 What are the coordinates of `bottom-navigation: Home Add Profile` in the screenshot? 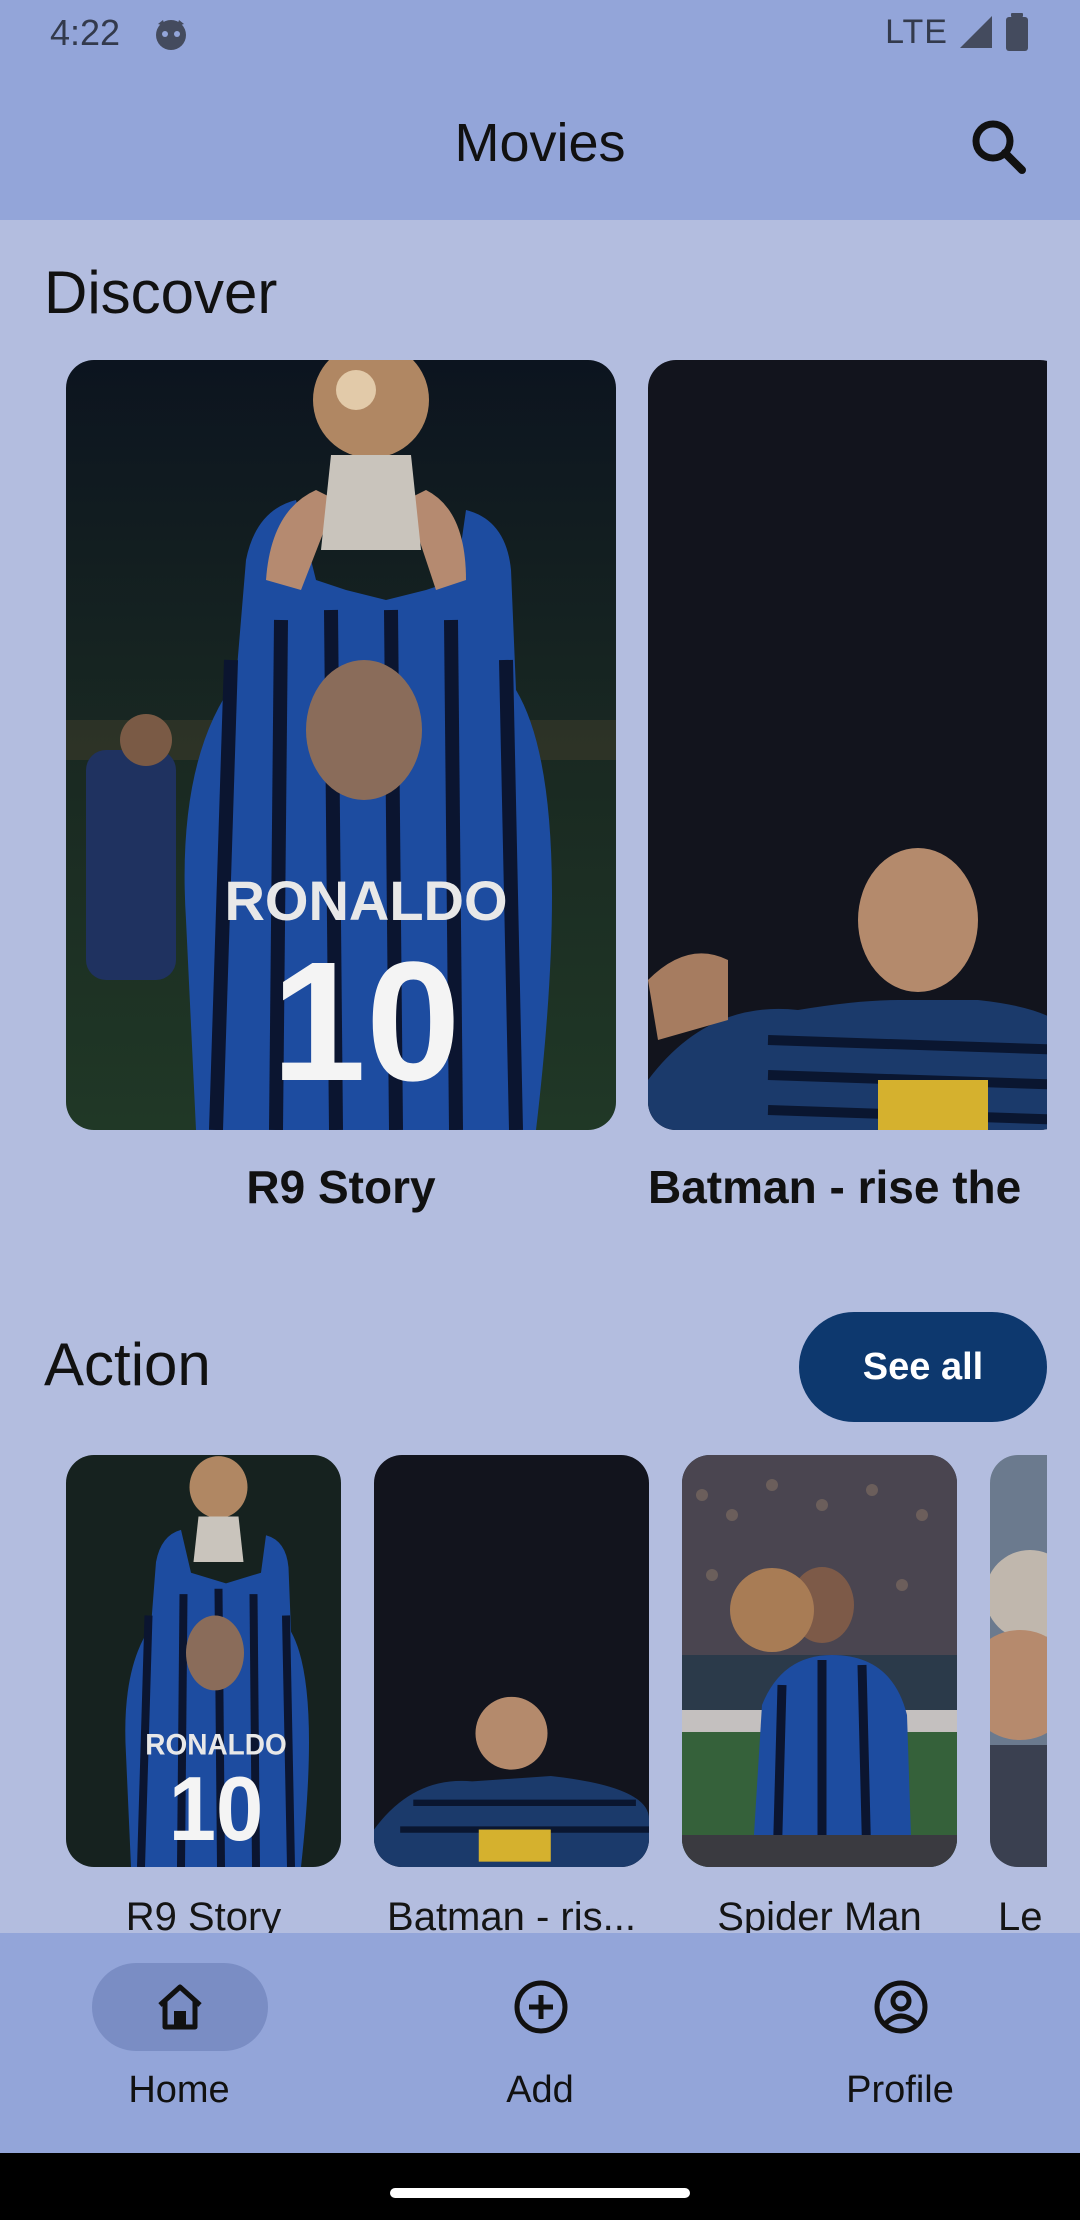 It's located at (540, 2043).